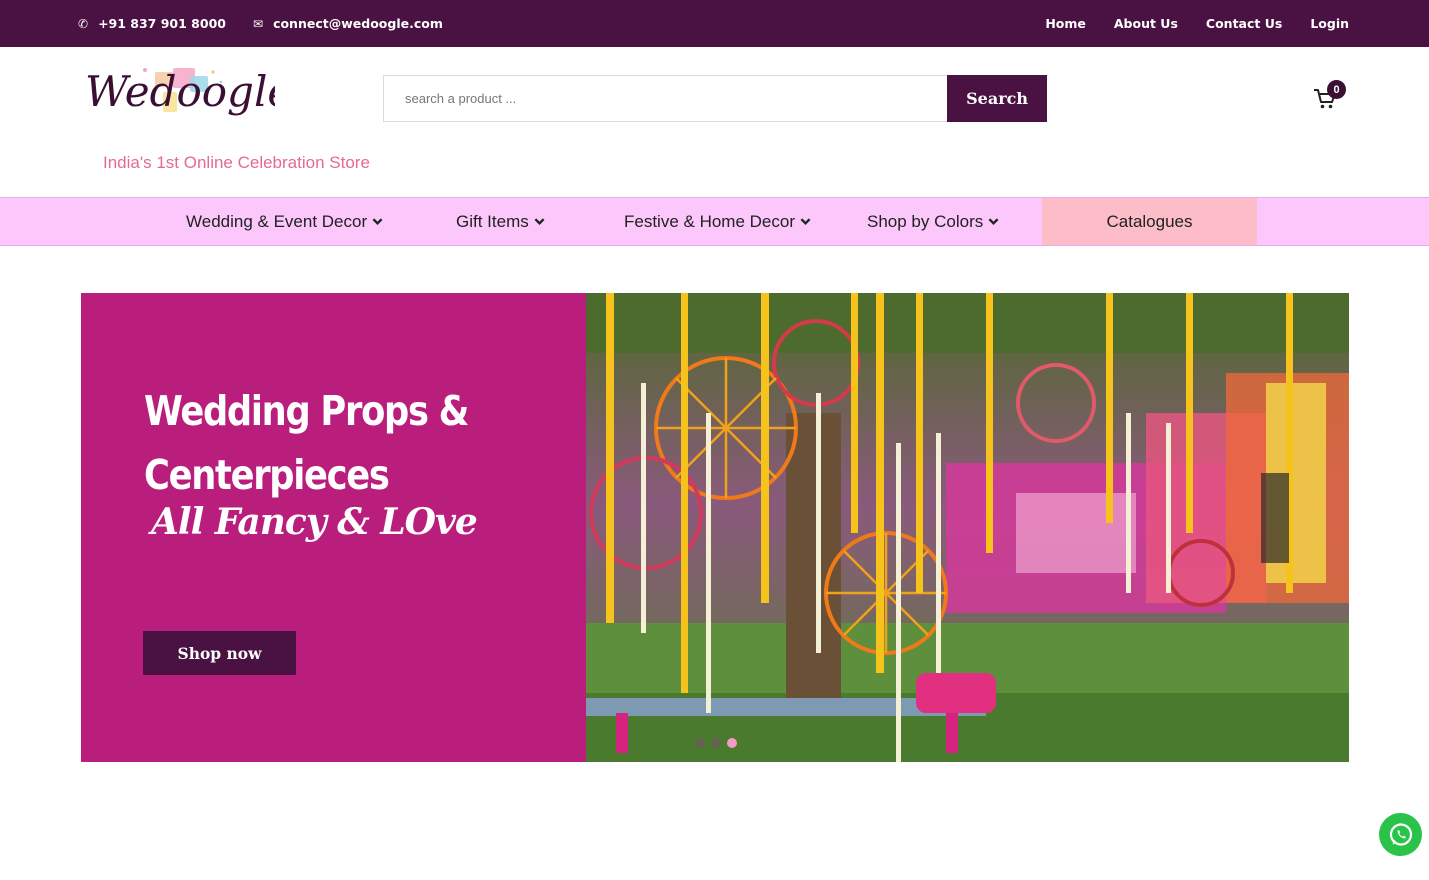 Image resolution: width=1429 pixels, height=880 pixels. I want to click on whatsapp-button, so click(1400, 834).